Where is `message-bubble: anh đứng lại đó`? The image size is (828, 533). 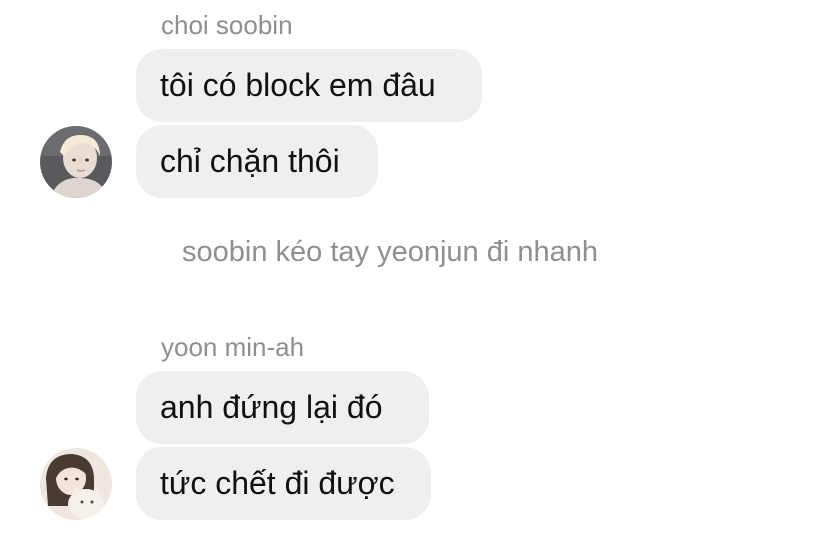 message-bubble: anh đứng lại đó is located at coordinates (282, 407).